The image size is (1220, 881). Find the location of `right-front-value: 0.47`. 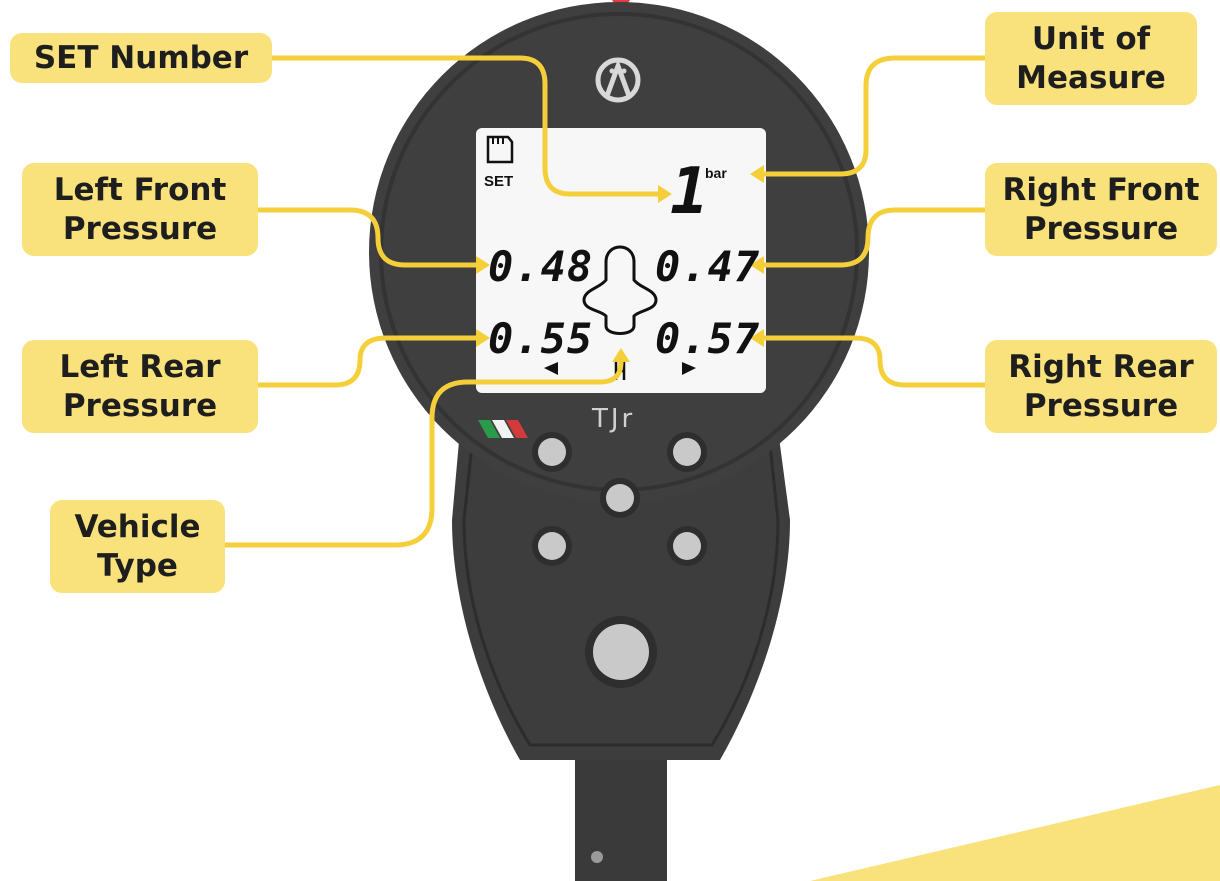

right-front-value: 0.47 is located at coordinates (708, 266).